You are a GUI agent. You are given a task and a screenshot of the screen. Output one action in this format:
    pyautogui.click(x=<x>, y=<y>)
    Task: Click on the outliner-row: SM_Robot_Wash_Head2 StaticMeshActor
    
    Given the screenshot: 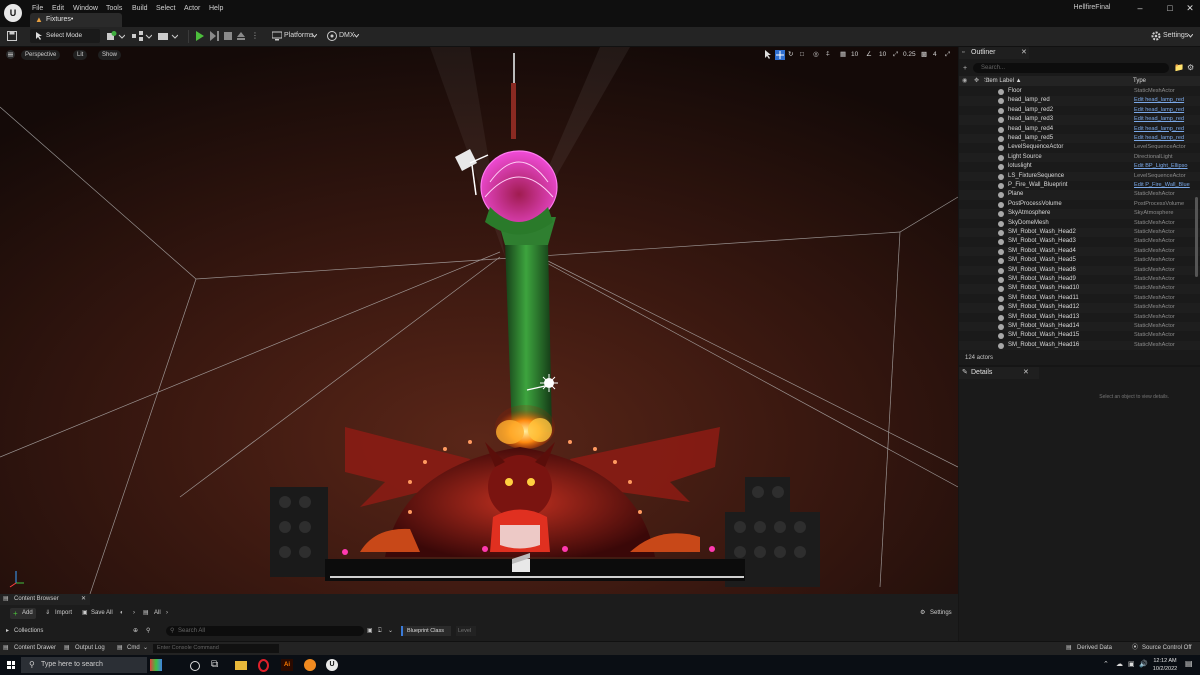 What is the action you would take?
    pyautogui.click(x=1079, y=233)
    